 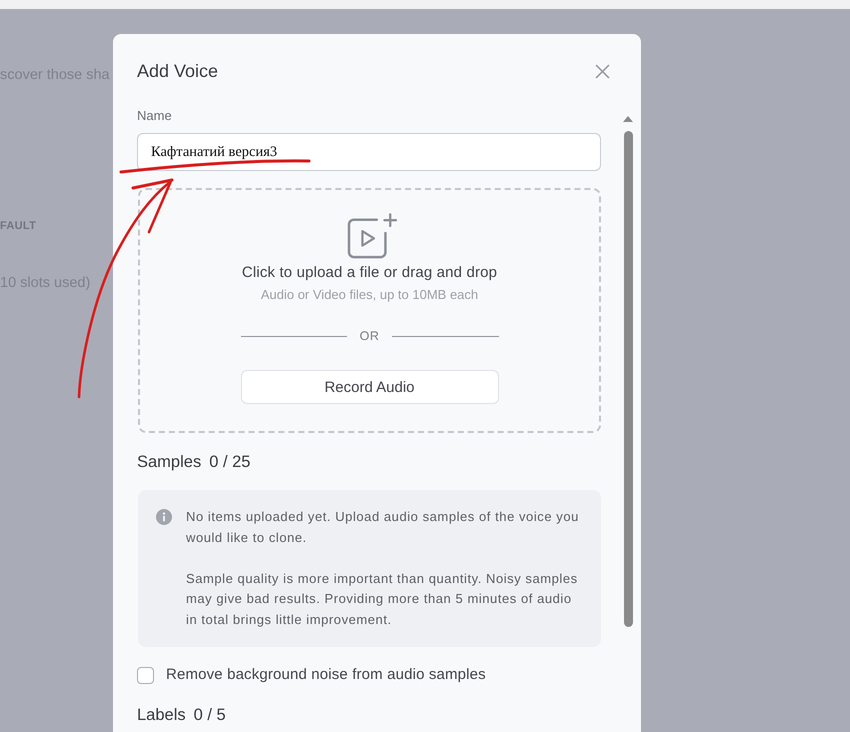 I want to click on name-input: Кафтанатий версия3, so click(x=369, y=152).